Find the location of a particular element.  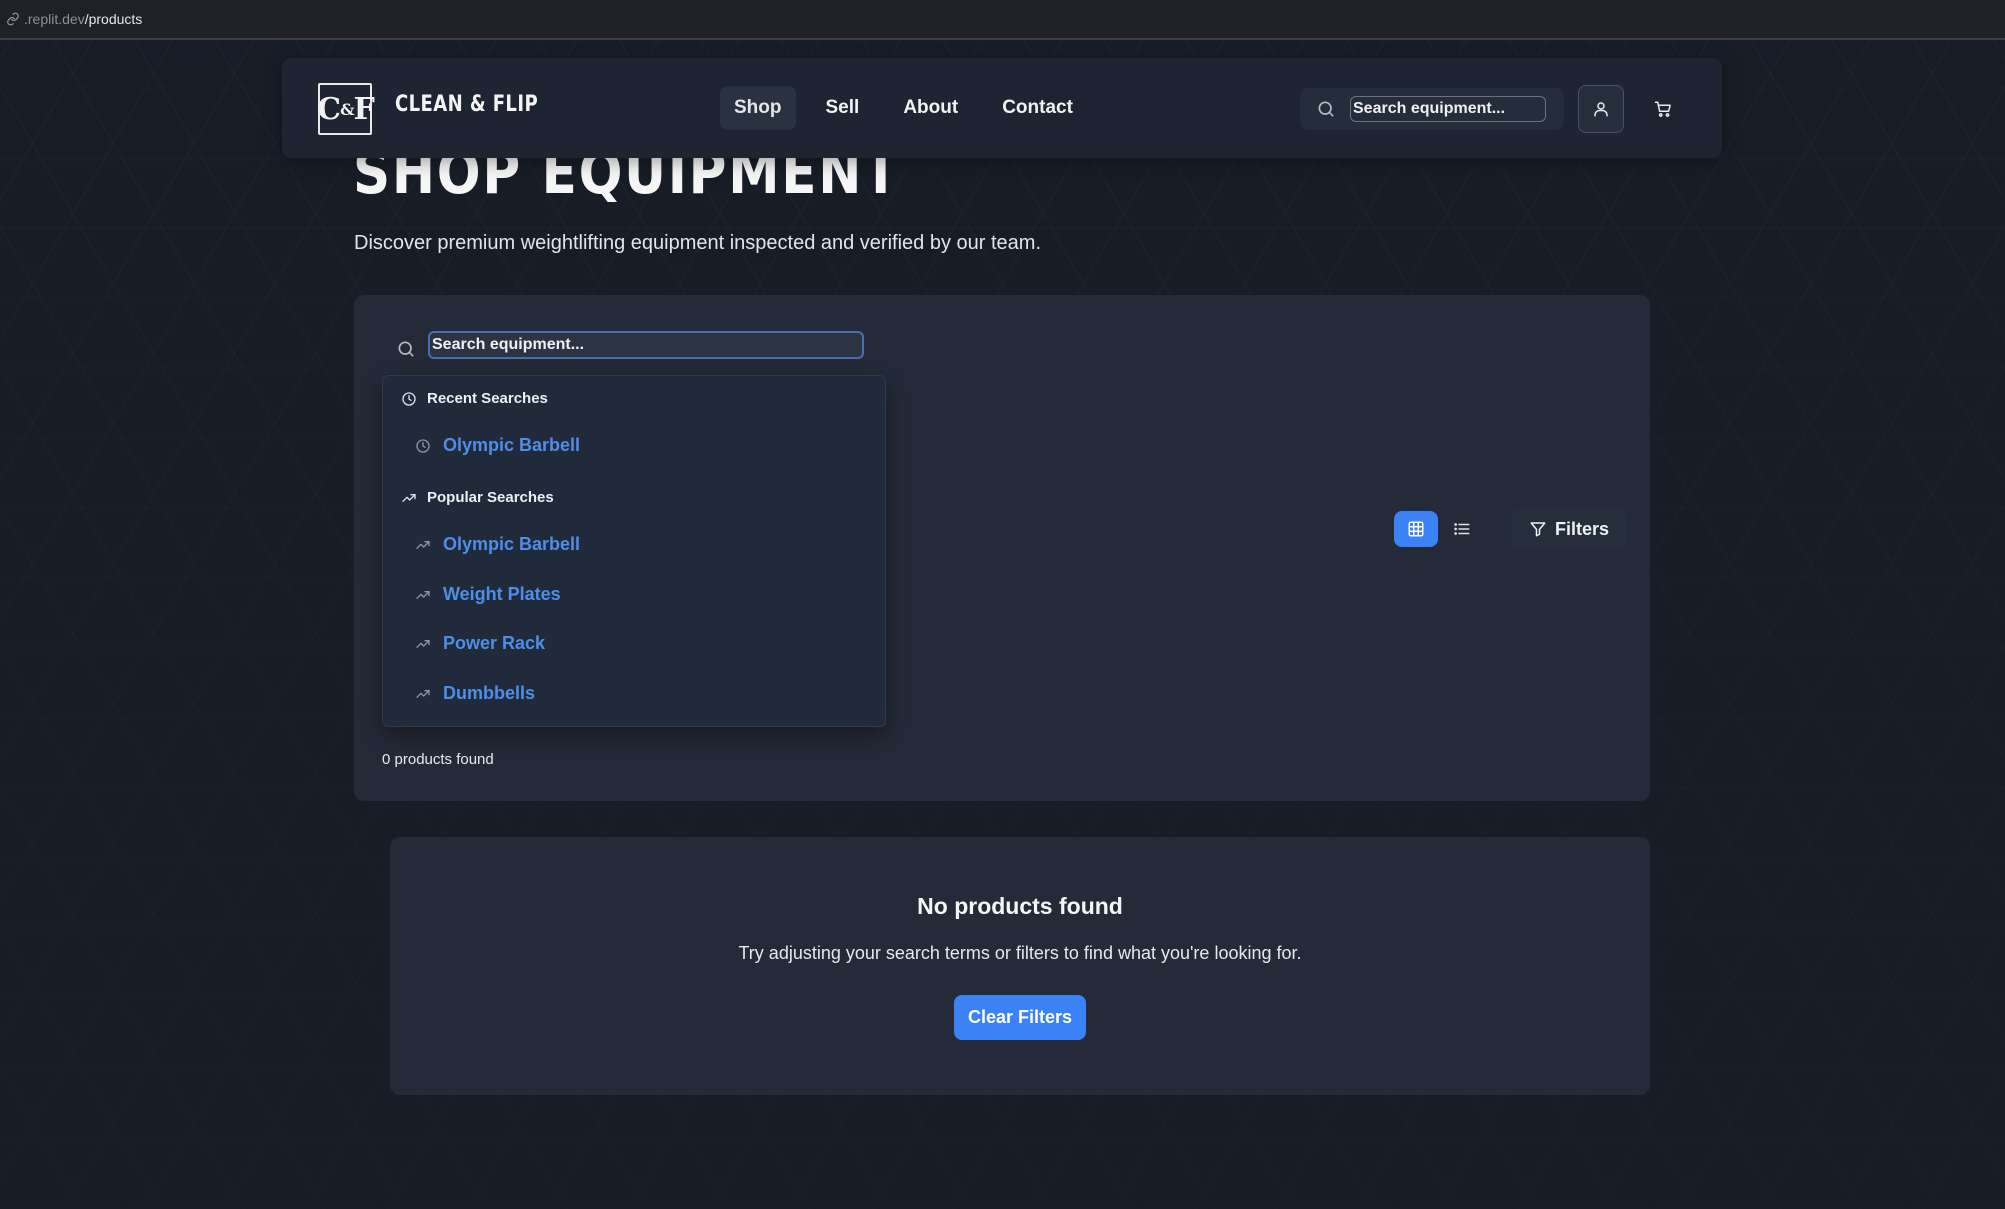

popular-search-label: Dumbbells is located at coordinates (489, 693).